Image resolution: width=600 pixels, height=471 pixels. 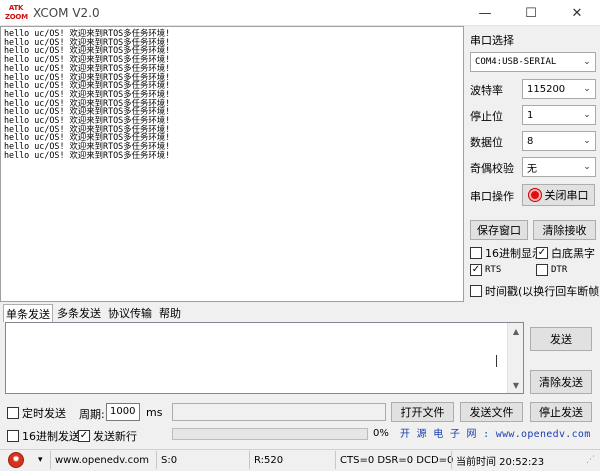 I want to click on send-newline-label: 发送新行, so click(x=115, y=436).